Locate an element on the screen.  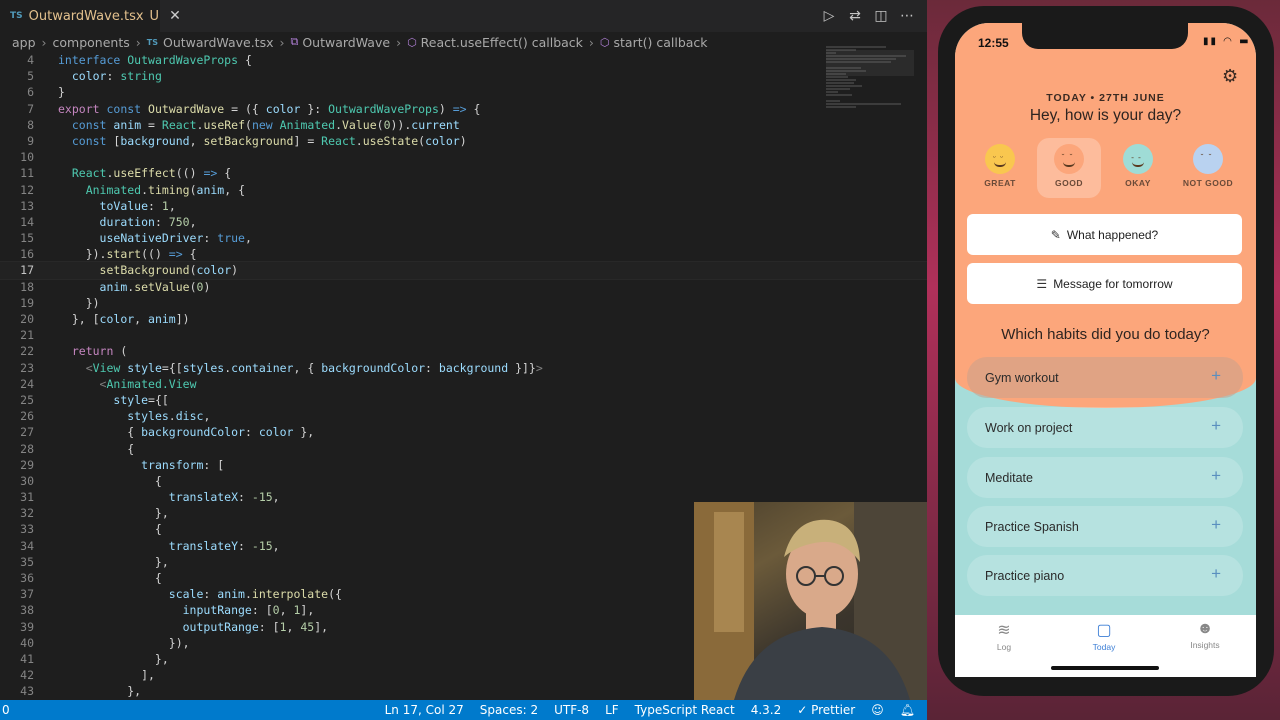
code-line: 30 { is located at coordinates (463, 481).